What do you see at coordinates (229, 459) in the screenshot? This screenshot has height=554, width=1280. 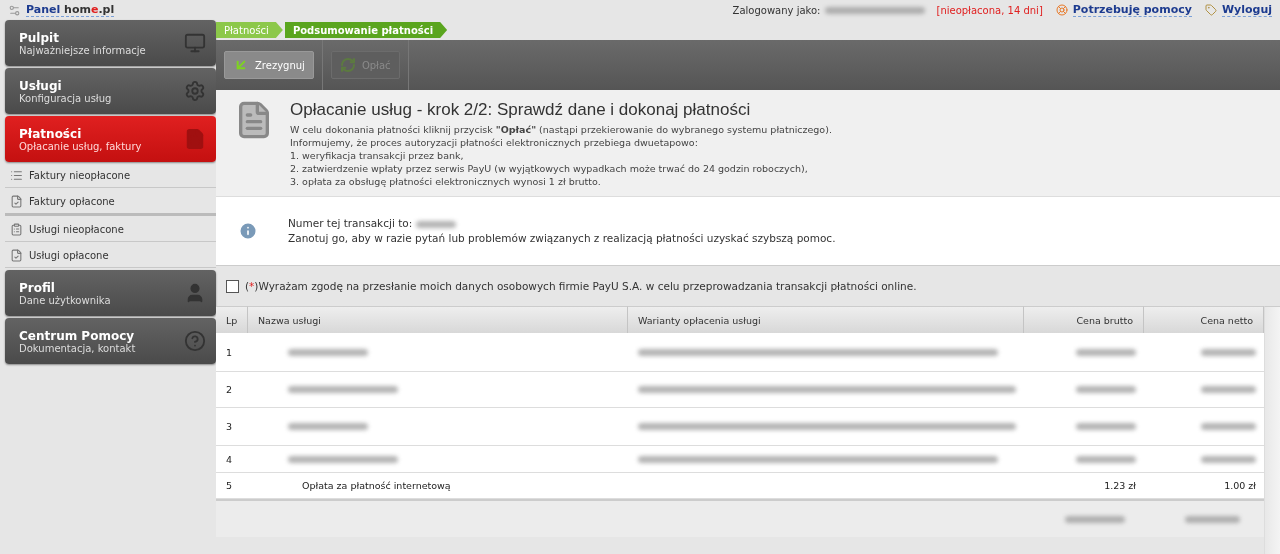 I see `table-cell: 4` at bounding box center [229, 459].